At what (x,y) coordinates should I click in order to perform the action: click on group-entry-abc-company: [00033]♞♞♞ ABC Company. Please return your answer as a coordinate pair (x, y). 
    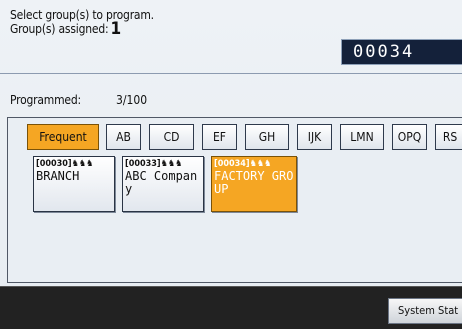
    Looking at the image, I should click on (163, 184).